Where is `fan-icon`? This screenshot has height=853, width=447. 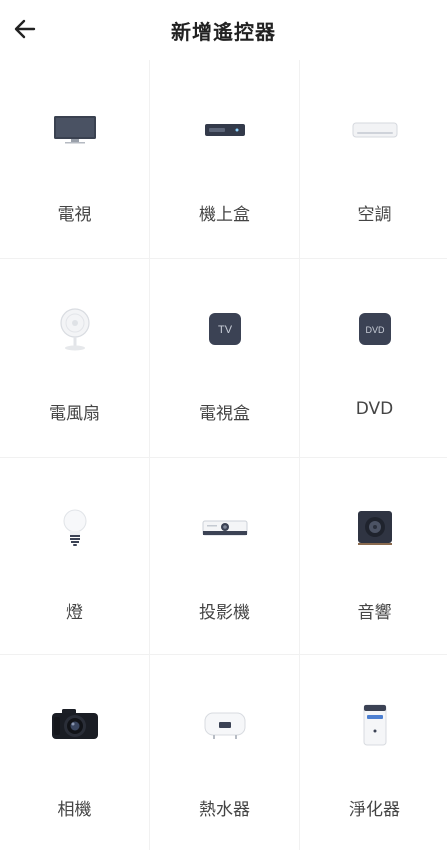 fan-icon is located at coordinates (75, 329).